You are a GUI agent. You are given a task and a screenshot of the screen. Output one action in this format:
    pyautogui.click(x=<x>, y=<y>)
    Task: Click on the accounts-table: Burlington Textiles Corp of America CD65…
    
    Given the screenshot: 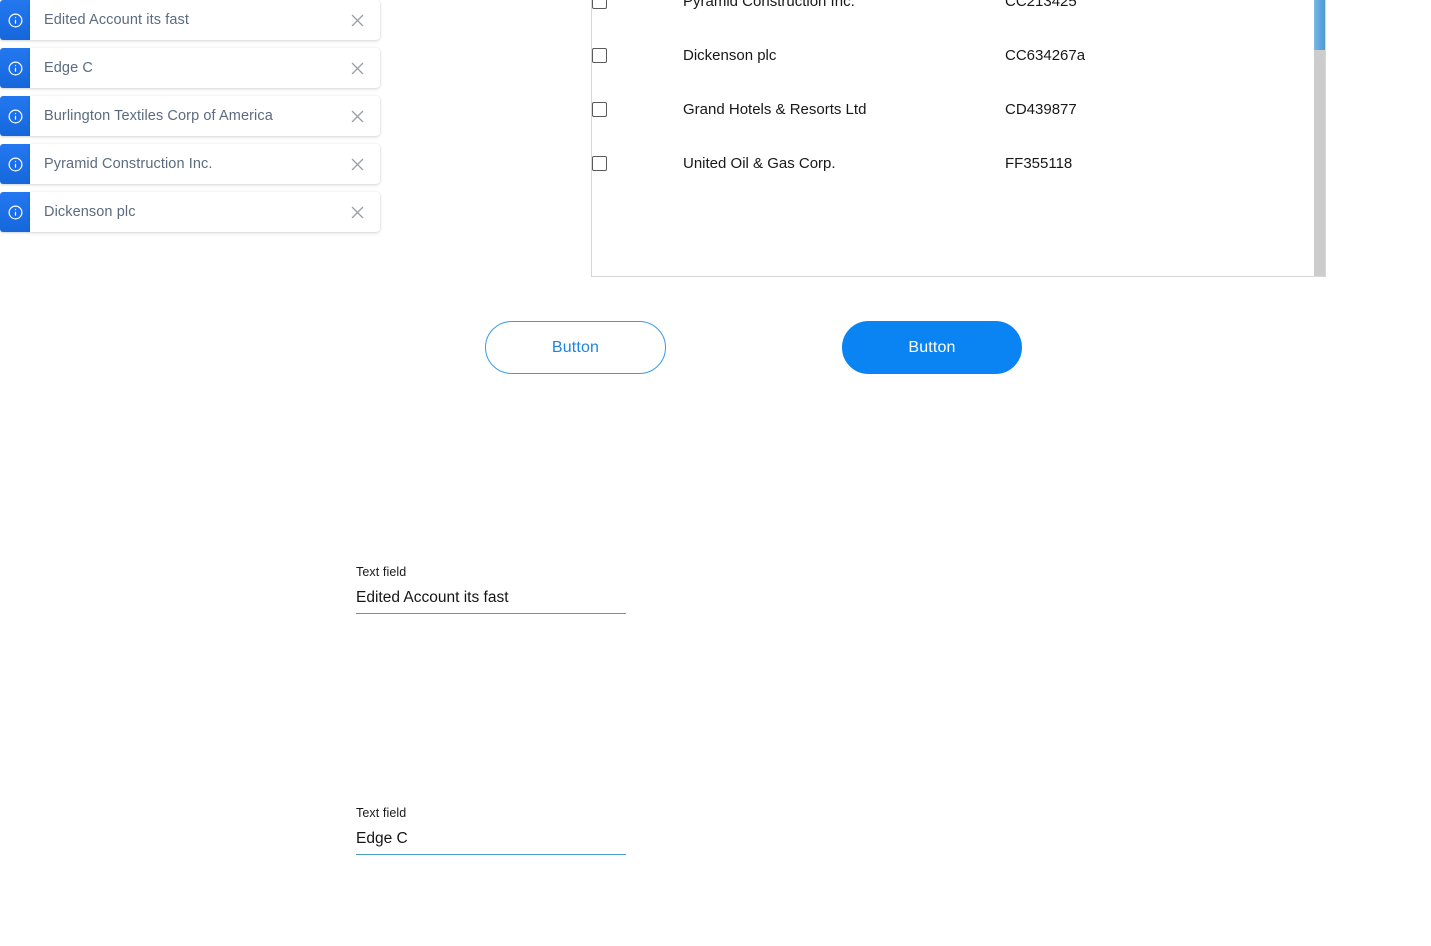 What is the action you would take?
    pyautogui.click(x=953, y=95)
    